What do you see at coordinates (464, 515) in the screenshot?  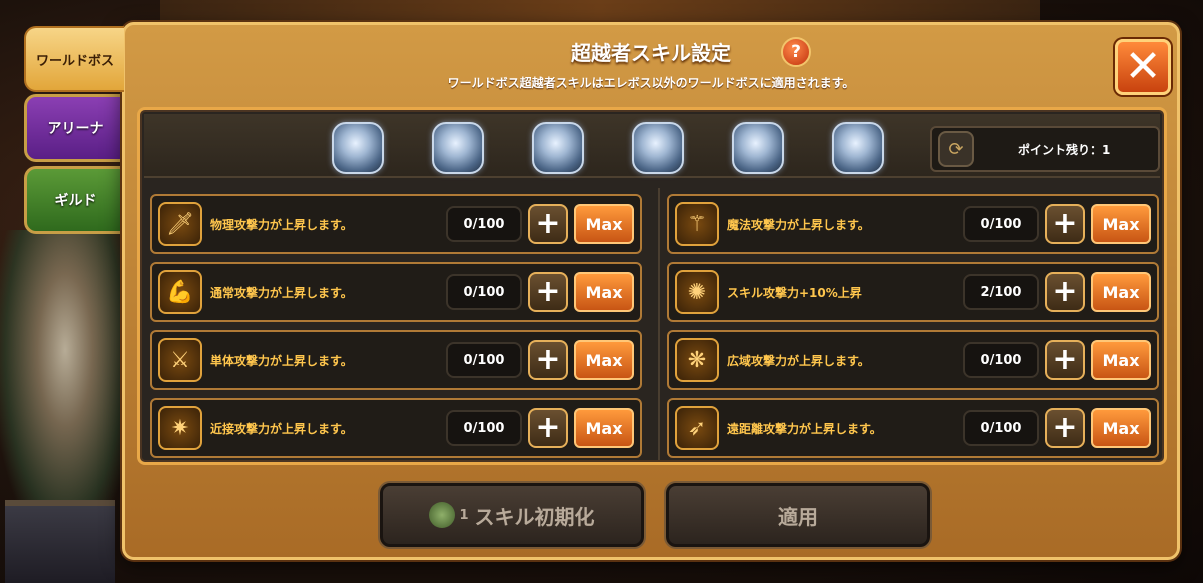 I see `reset-cost: 1` at bounding box center [464, 515].